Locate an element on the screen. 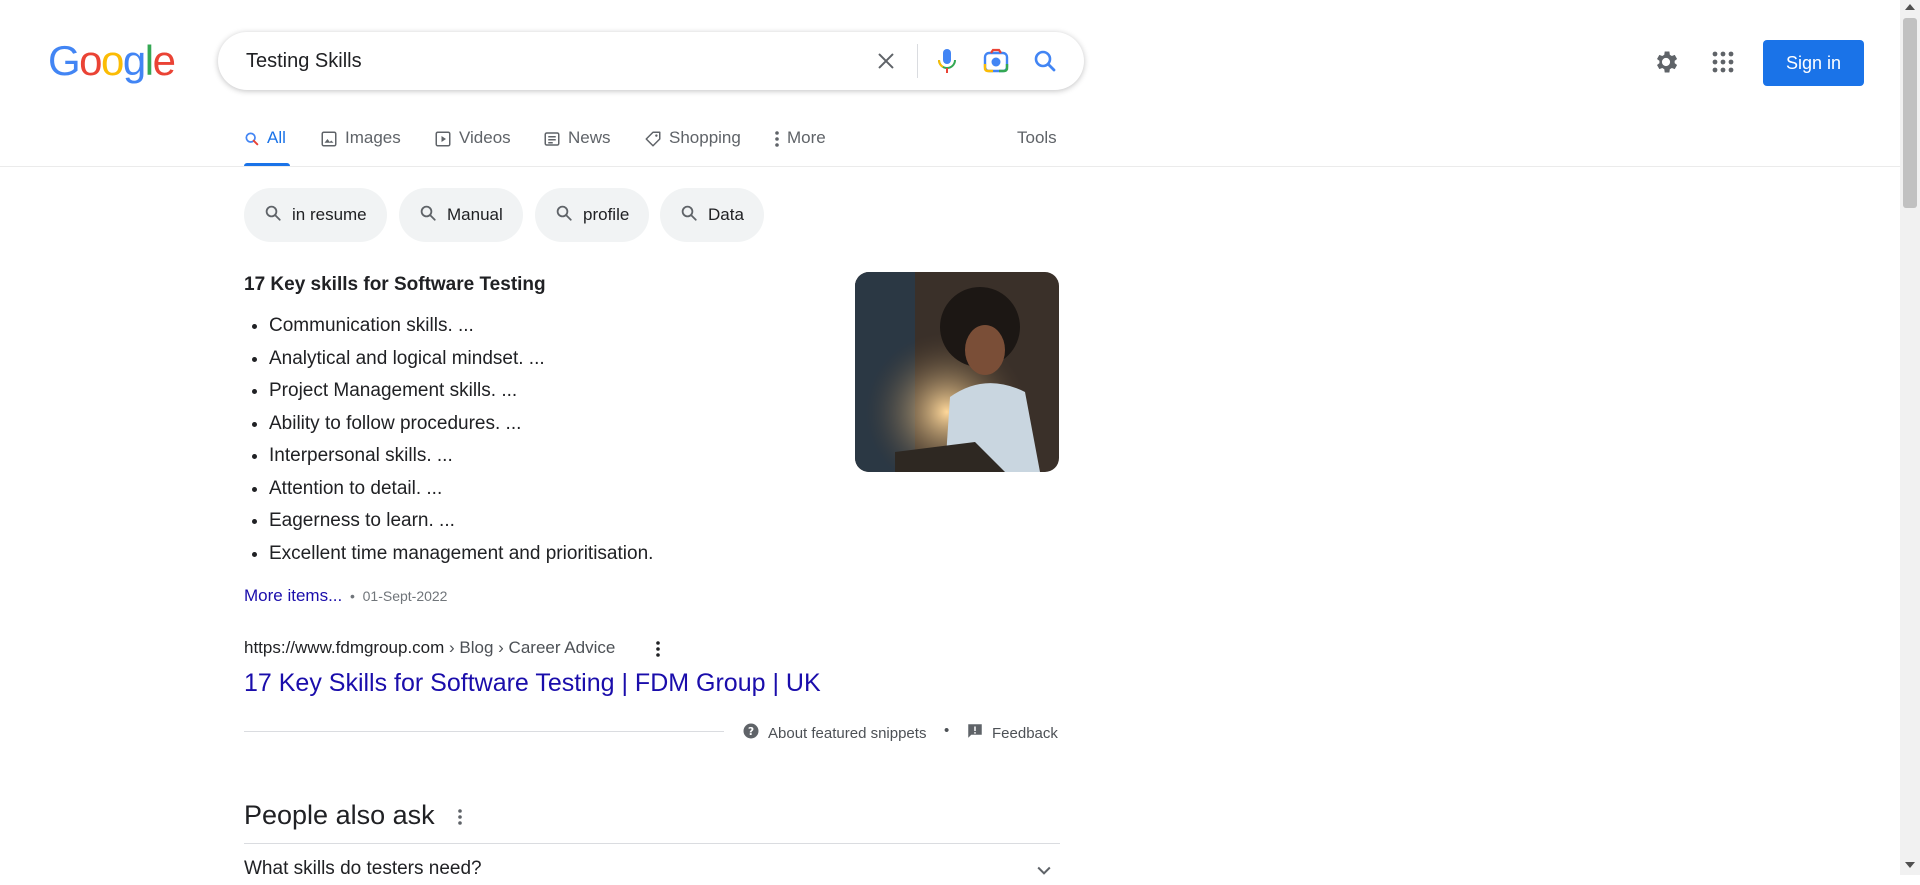 The height and width of the screenshot is (885, 1920). tab-label: Shopping is located at coordinates (705, 137).